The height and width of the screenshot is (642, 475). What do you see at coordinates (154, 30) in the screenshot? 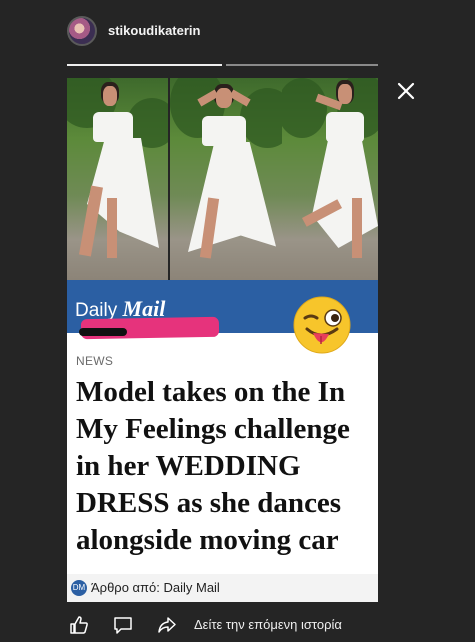
I see `username: stikoudikaterin` at bounding box center [154, 30].